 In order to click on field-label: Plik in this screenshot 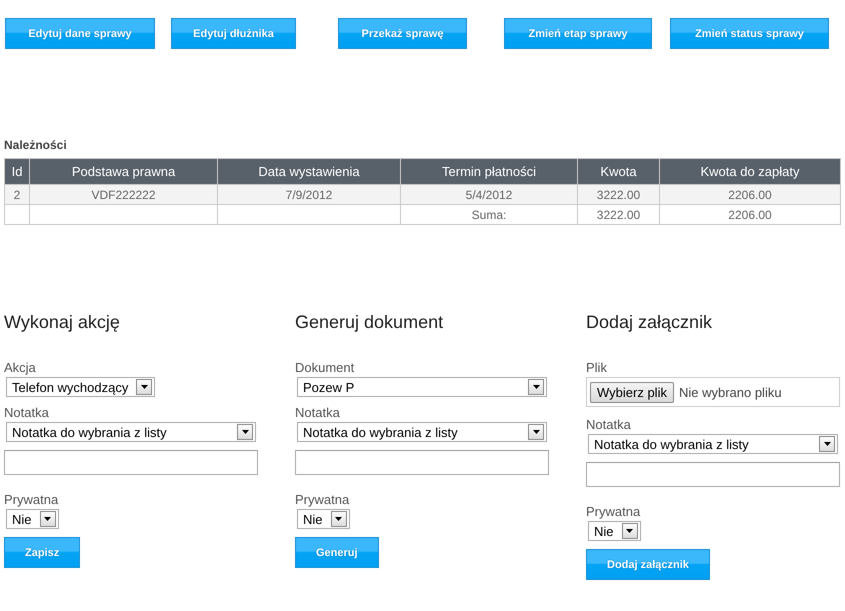, I will do `click(597, 367)`.